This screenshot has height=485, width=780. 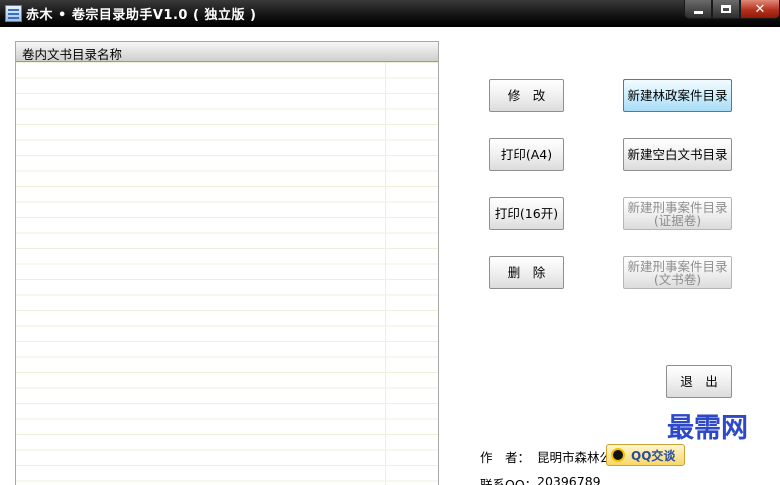 What do you see at coordinates (677, 154) in the screenshot?
I see `new-blank-doc-button: 新建空白文书目录` at bounding box center [677, 154].